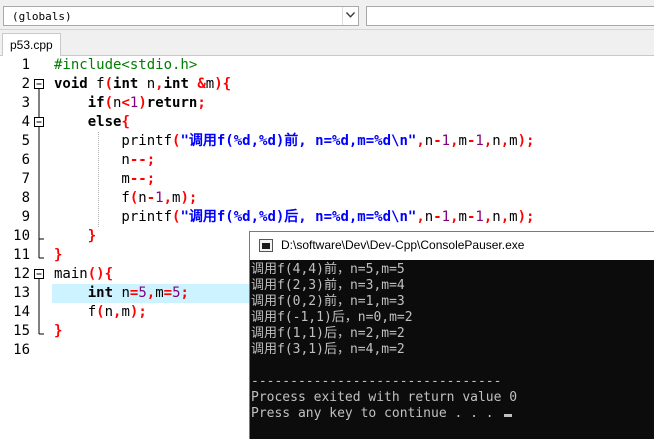 This screenshot has height=439, width=654. I want to click on code-line-4: else{, so click(108, 122).